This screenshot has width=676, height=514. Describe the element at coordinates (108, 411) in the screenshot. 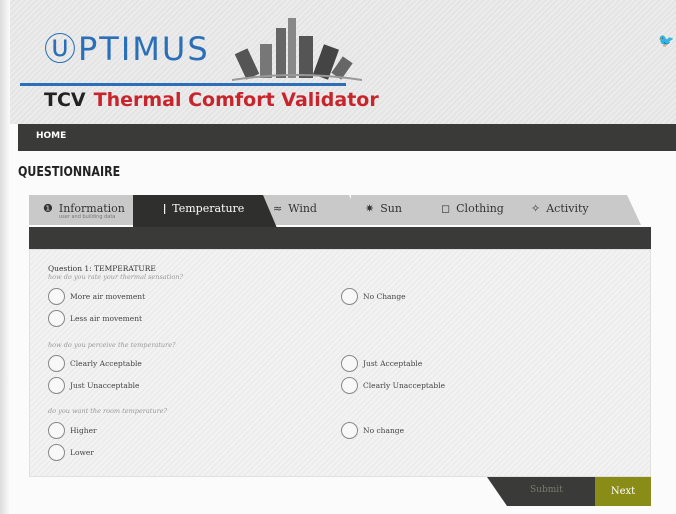

I see `question-prompt: do you want the room temperature?` at that location.